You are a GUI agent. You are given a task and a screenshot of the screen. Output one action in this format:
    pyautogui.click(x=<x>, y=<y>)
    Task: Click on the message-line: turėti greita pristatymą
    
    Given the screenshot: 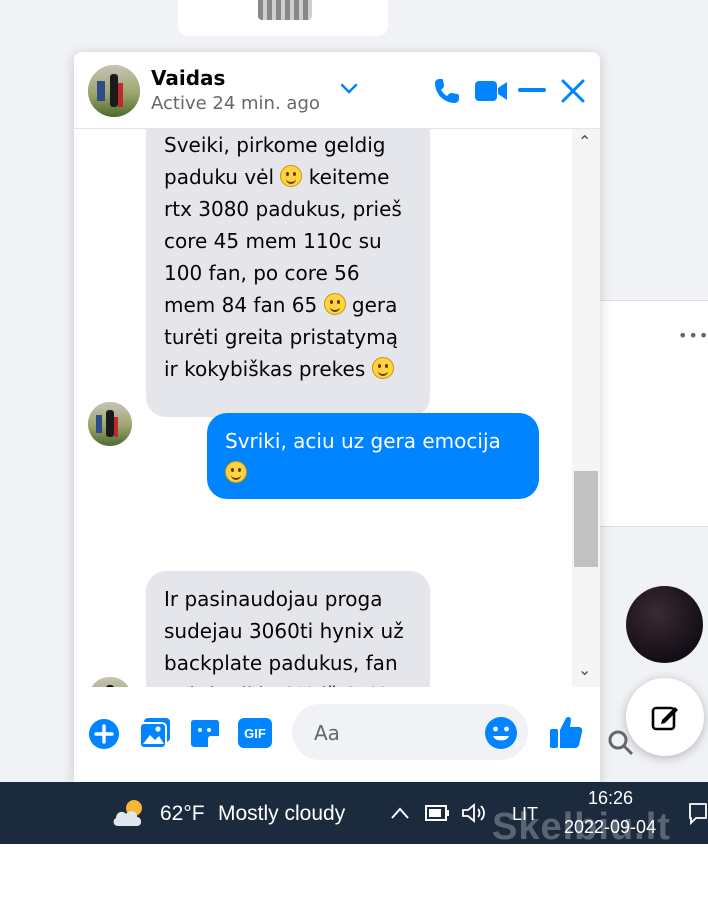 What is the action you would take?
    pyautogui.click(x=281, y=337)
    